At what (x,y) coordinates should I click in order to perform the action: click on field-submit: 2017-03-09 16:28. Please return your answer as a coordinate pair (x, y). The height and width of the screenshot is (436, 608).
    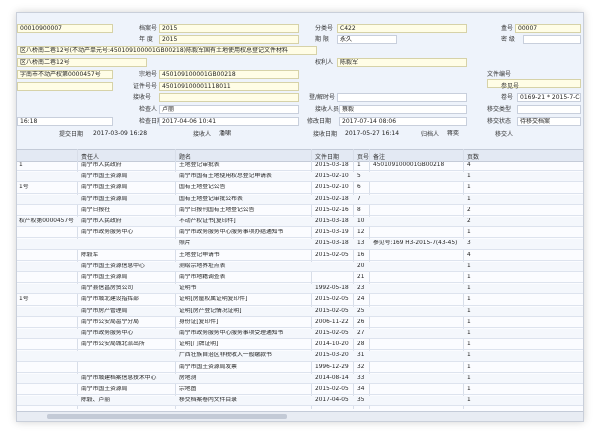
    Looking at the image, I should click on (126, 134).